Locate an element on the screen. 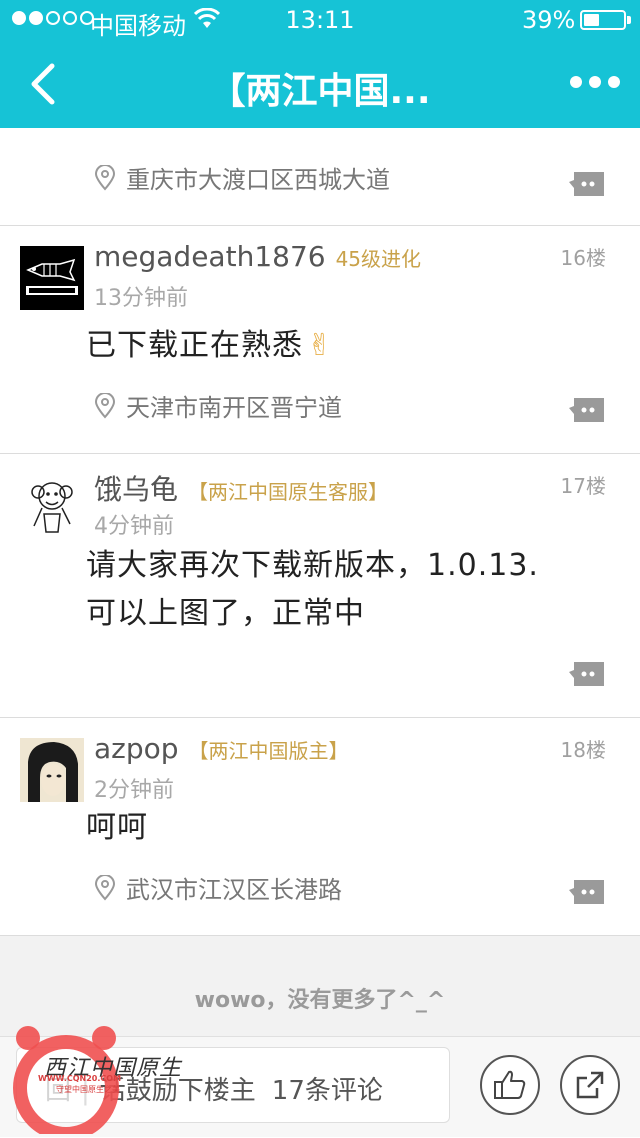 The image size is (640, 1138). username: 饿乌龟 【两江中国原生客服】 is located at coordinates (241, 488).